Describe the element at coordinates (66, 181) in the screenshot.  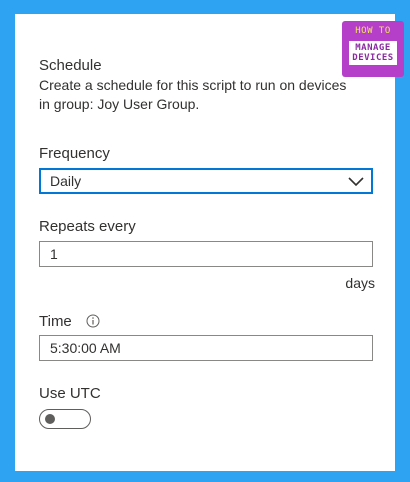
I see `frequency-selected-value: Daily` at that location.